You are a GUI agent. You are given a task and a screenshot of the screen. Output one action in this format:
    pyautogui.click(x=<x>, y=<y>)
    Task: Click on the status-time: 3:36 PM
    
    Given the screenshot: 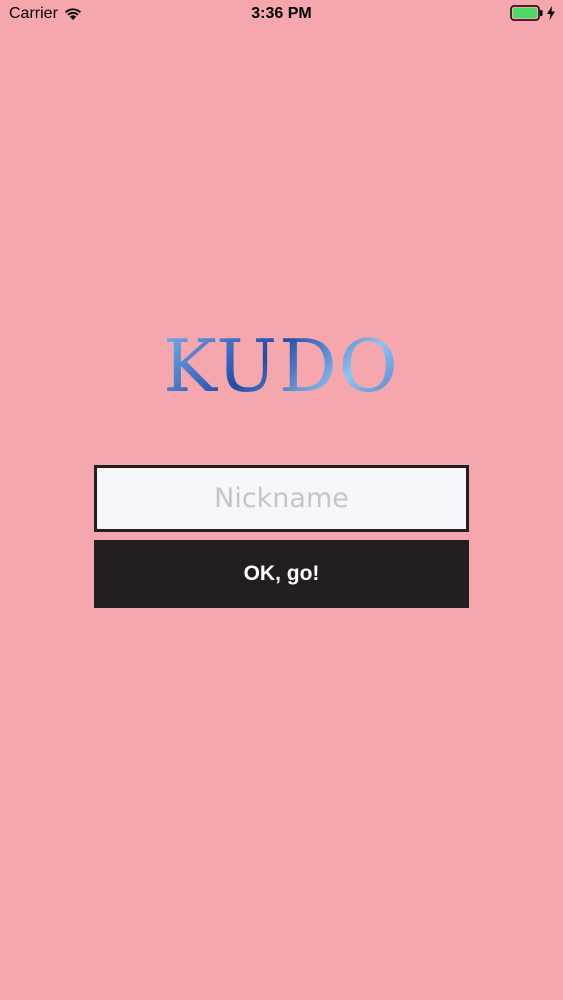 What is the action you would take?
    pyautogui.click(x=281, y=13)
    